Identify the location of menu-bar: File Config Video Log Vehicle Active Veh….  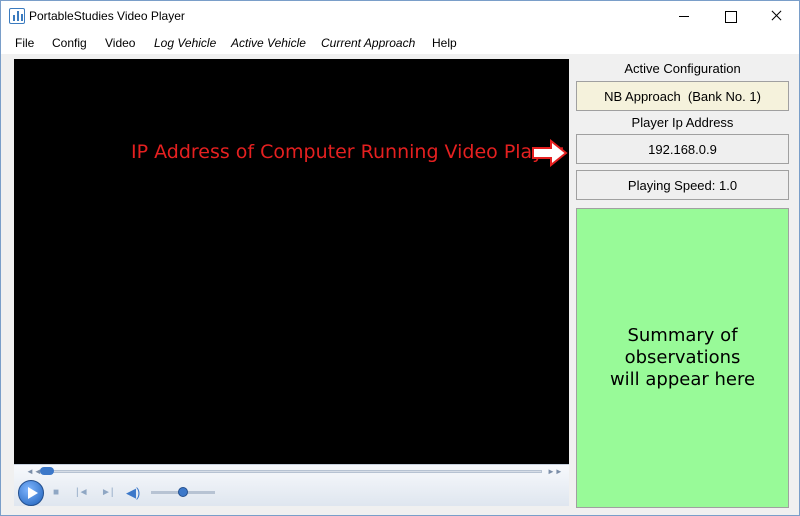
(400, 42).